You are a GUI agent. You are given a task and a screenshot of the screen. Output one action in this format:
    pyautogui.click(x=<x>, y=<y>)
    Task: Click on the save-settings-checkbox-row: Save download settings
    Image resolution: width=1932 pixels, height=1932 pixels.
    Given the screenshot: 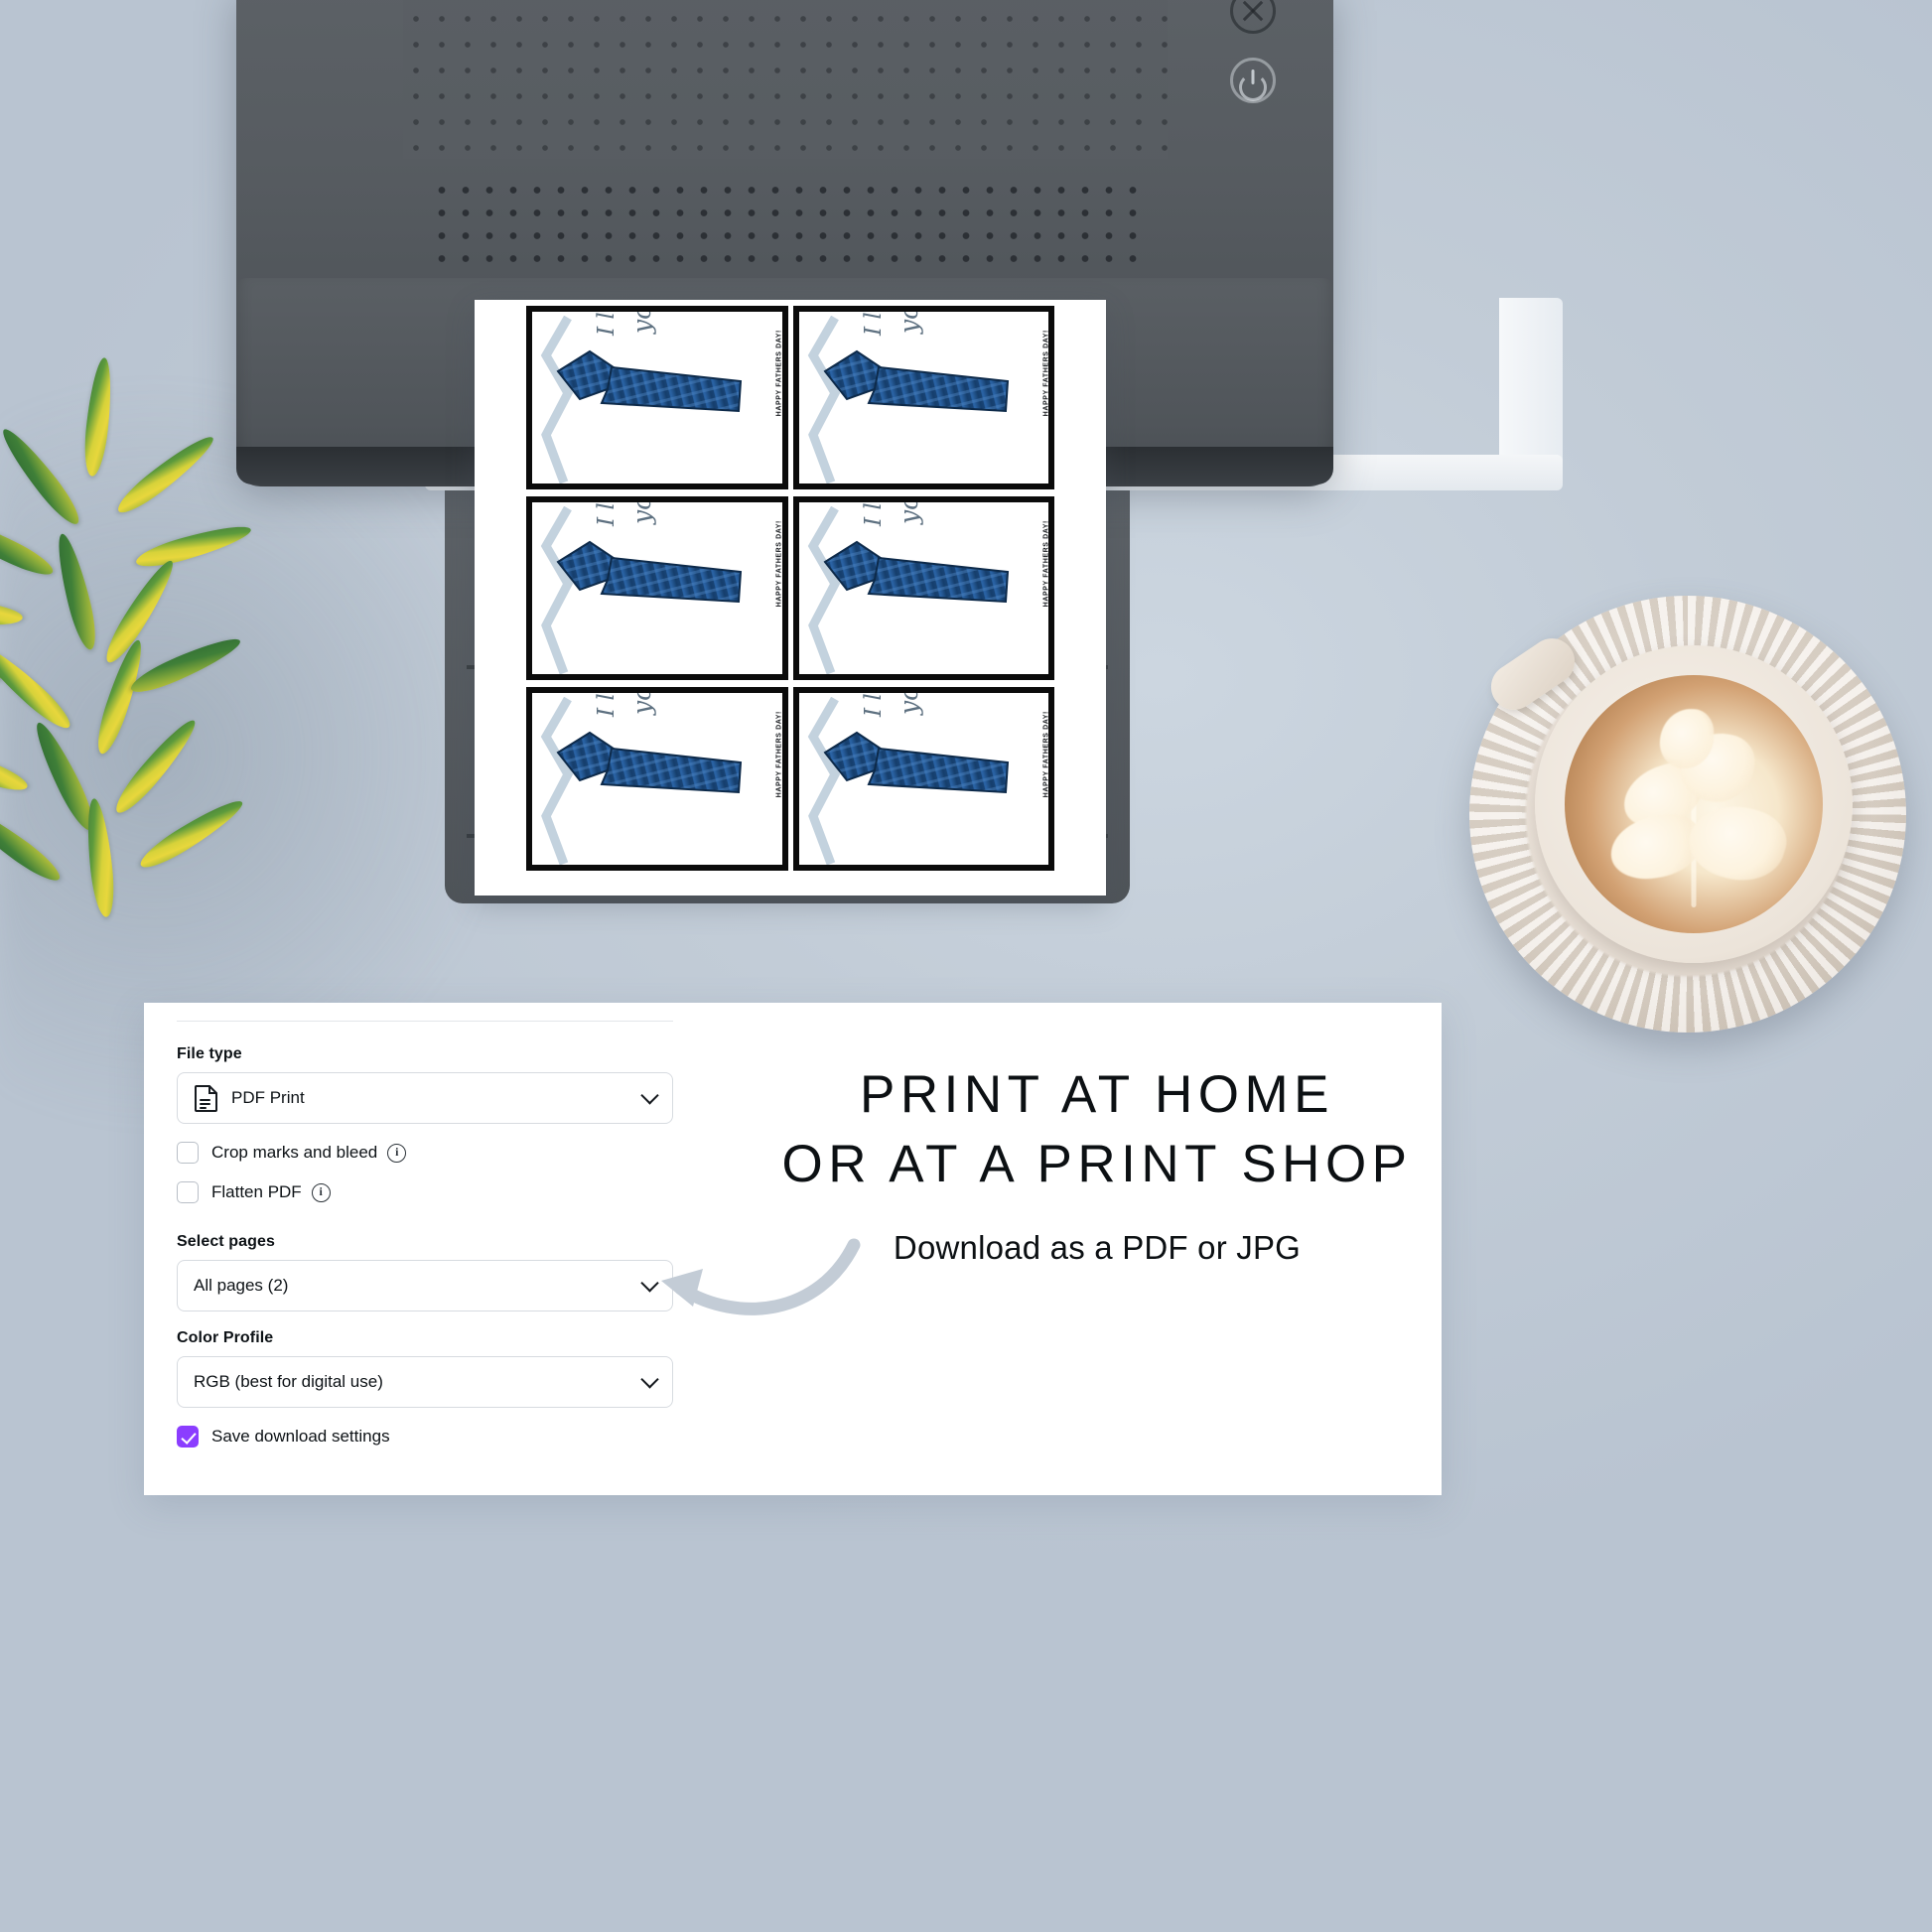 What is the action you would take?
    pyautogui.click(x=425, y=1437)
    